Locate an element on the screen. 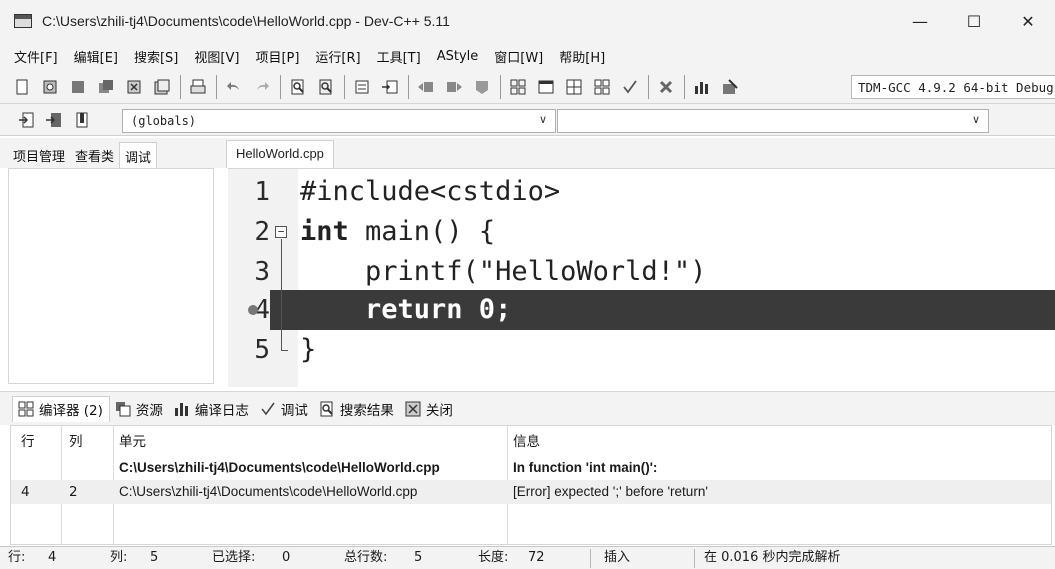 The width and height of the screenshot is (1055, 569). profile-icon is located at coordinates (702, 87).